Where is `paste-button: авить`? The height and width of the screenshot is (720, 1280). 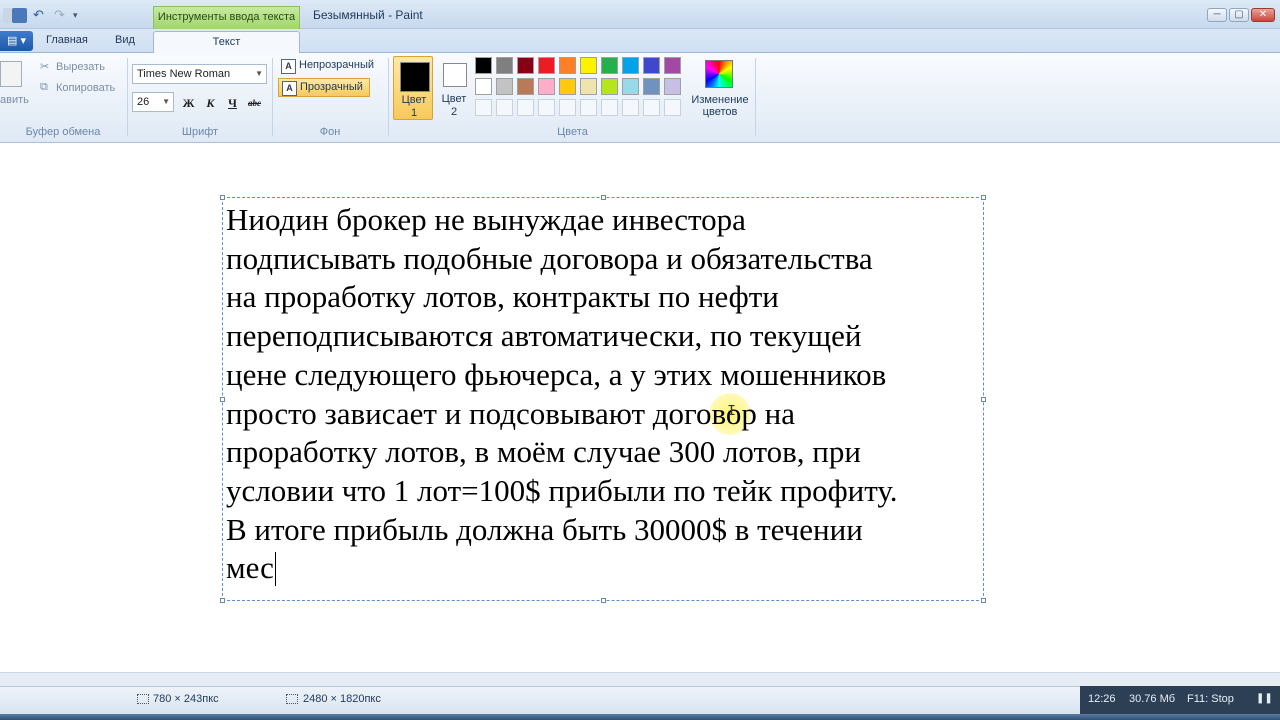
paste-button: авить is located at coordinates (14, 100).